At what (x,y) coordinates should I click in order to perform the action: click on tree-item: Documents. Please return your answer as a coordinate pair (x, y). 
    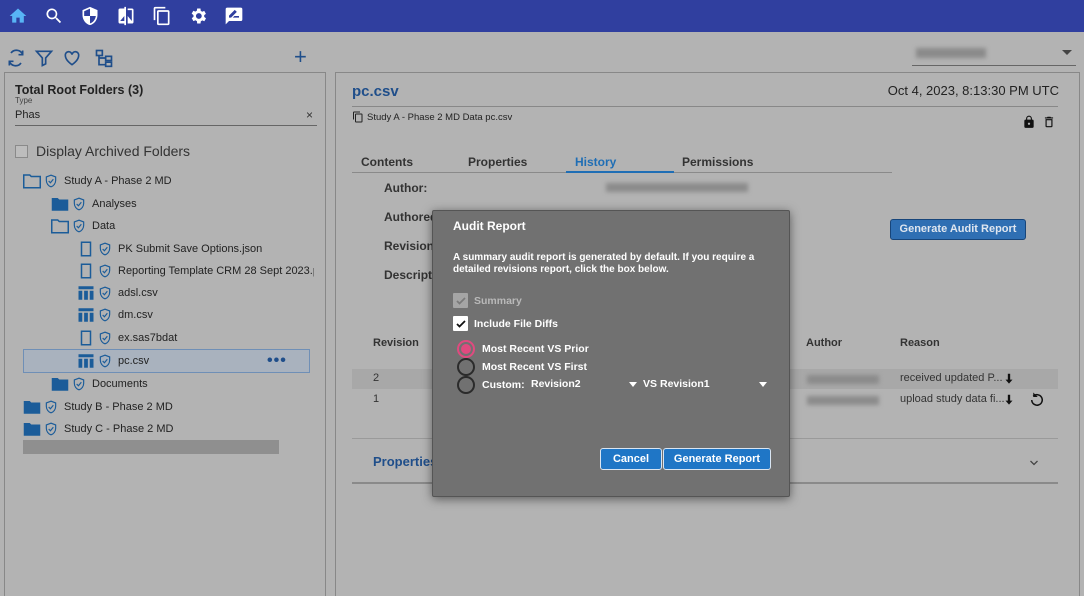
    Looking at the image, I should click on (99, 384).